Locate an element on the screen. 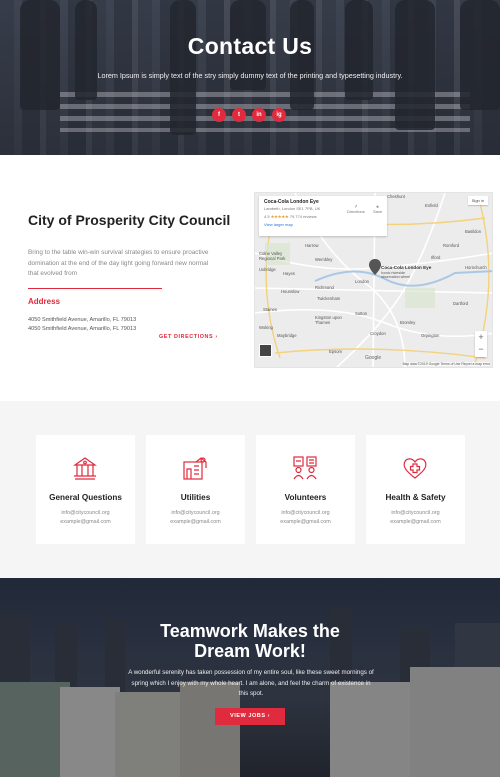 This screenshot has width=500, height=777. card-title: Volunteers is located at coordinates (305, 497).